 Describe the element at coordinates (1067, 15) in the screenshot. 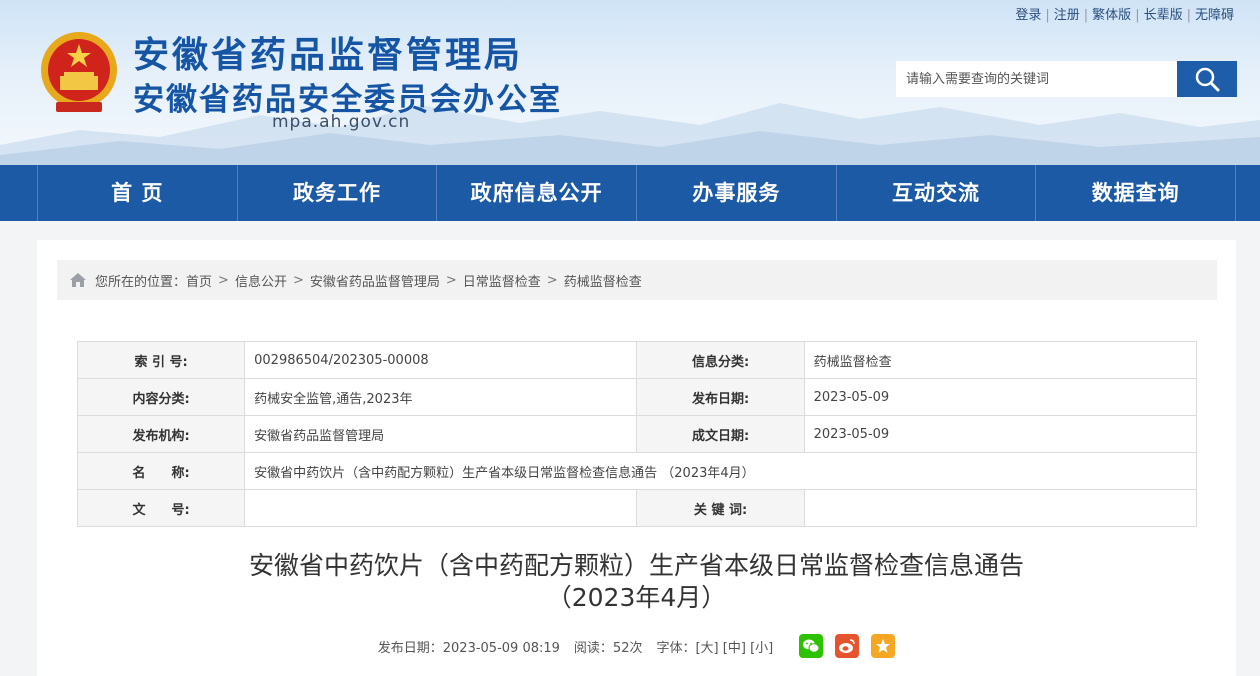

I see `register-link: 注册` at that location.